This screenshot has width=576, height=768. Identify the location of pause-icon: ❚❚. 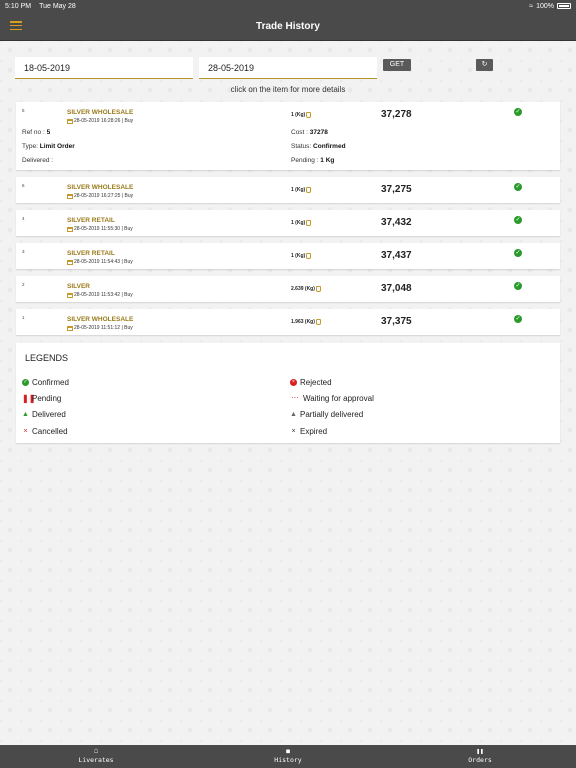
(29, 398).